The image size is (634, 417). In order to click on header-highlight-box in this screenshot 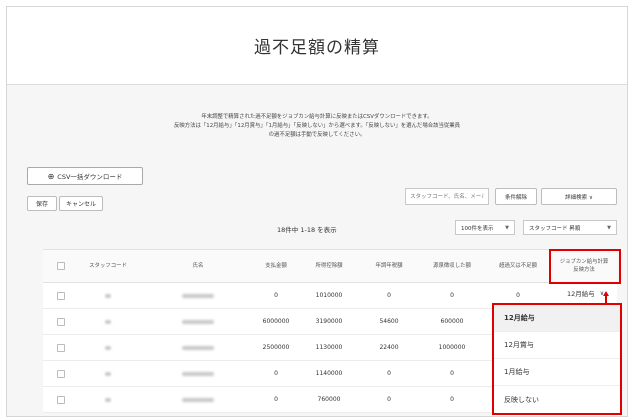, I will do `click(585, 266)`.